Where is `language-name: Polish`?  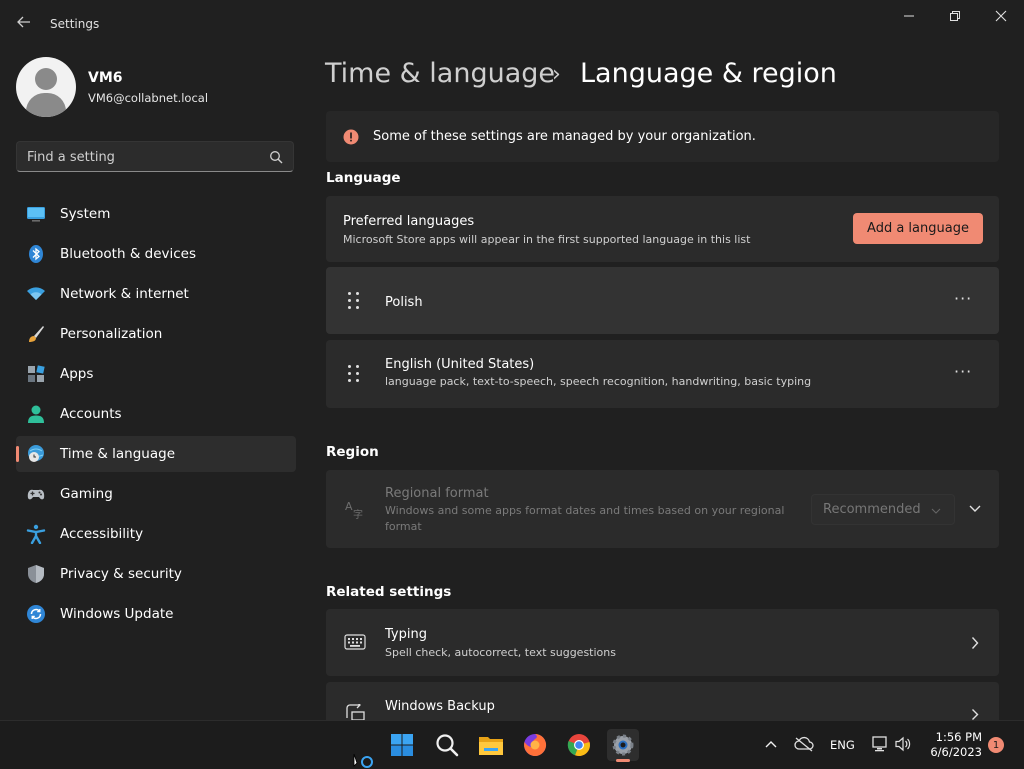 language-name: Polish is located at coordinates (404, 302).